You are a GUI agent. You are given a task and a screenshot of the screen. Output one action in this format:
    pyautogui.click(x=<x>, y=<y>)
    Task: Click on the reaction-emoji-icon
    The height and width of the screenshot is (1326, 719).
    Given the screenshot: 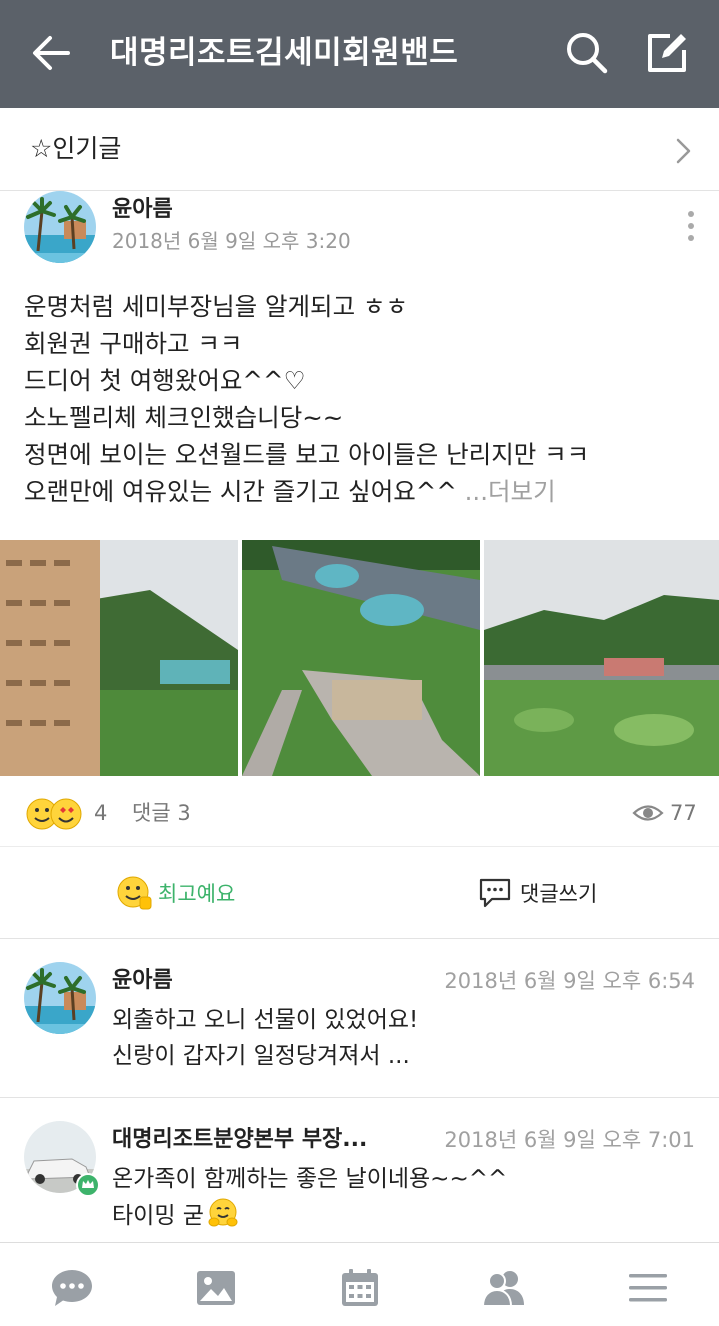 What is the action you would take?
    pyautogui.click(x=59, y=814)
    